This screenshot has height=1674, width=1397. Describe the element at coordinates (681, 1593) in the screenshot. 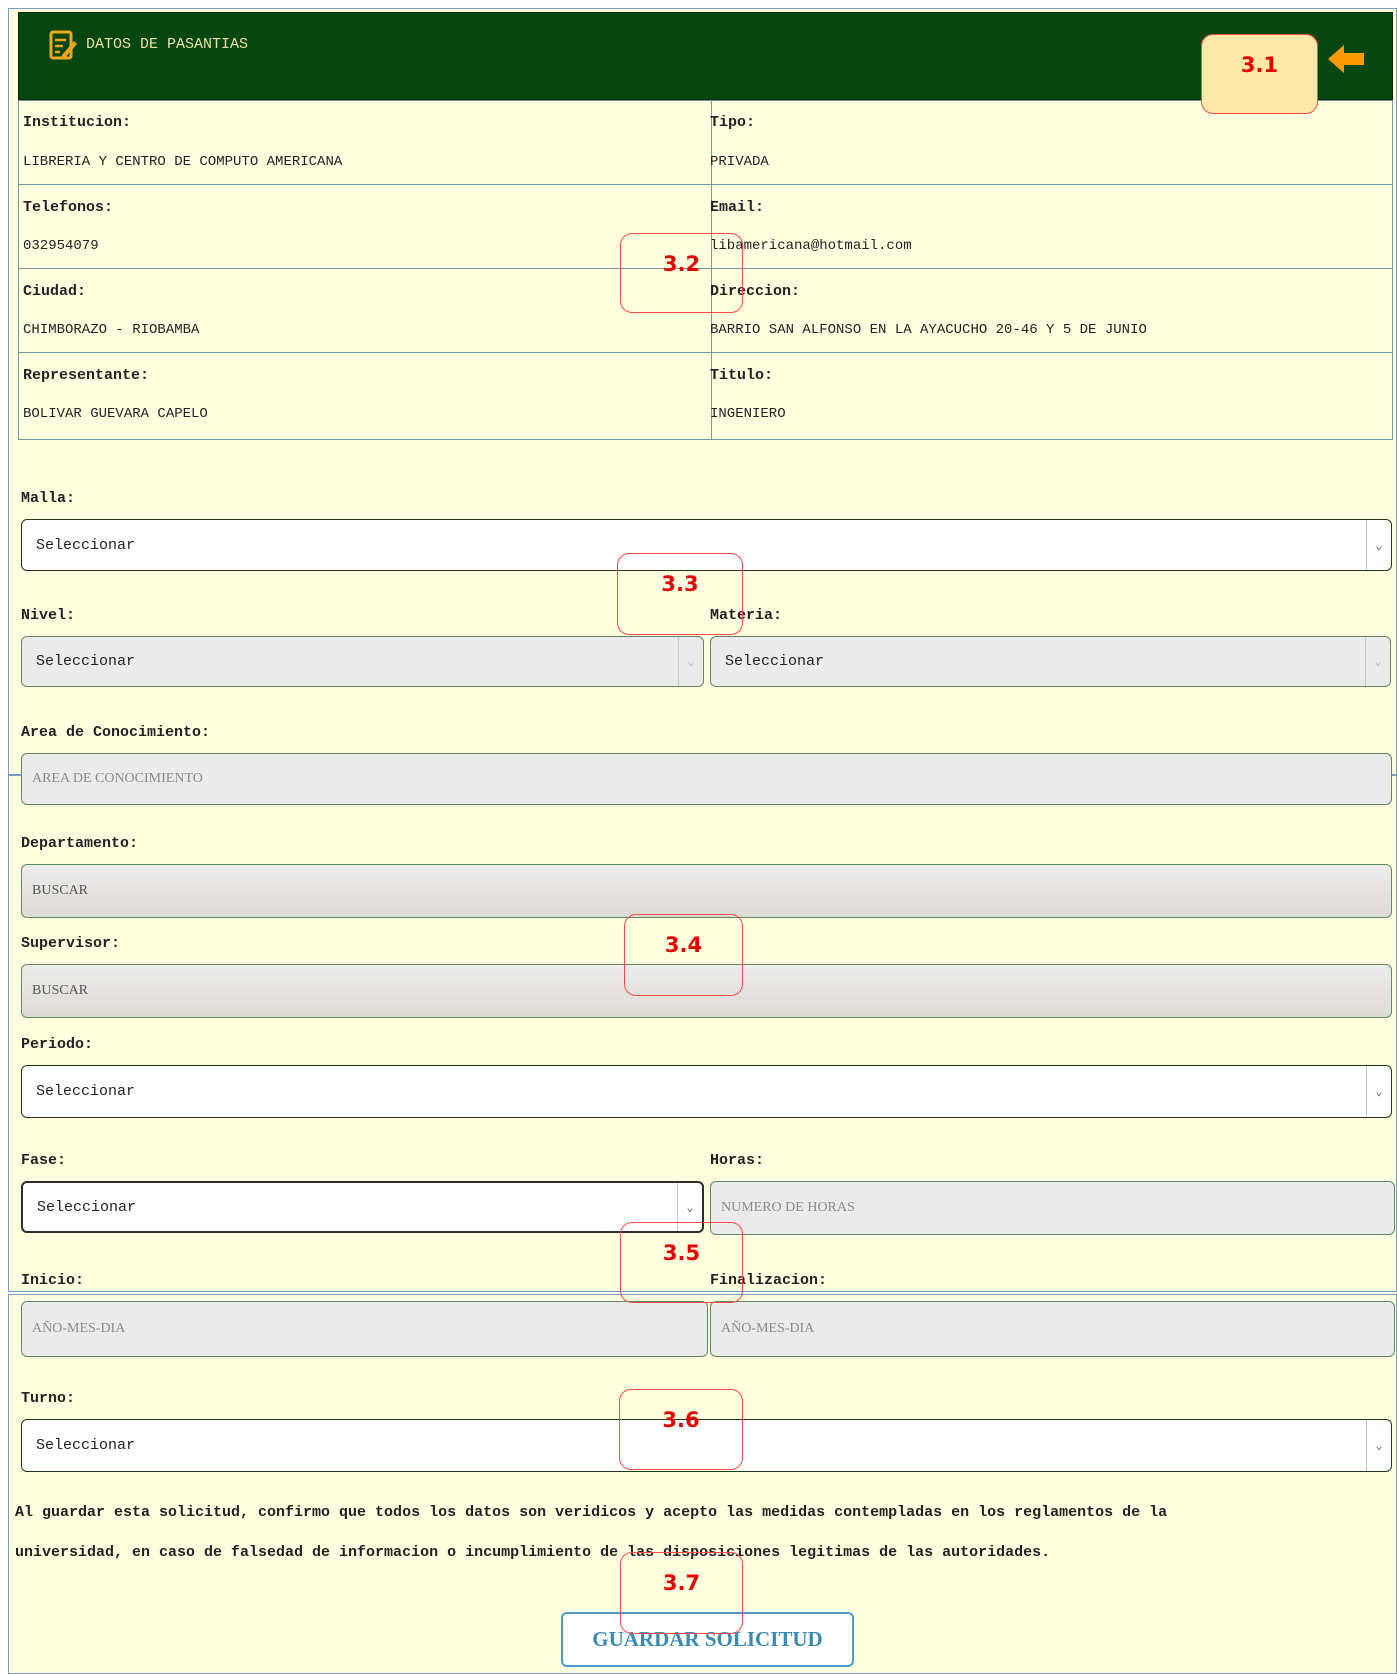

I see `callout-3-7: 3.7` at that location.